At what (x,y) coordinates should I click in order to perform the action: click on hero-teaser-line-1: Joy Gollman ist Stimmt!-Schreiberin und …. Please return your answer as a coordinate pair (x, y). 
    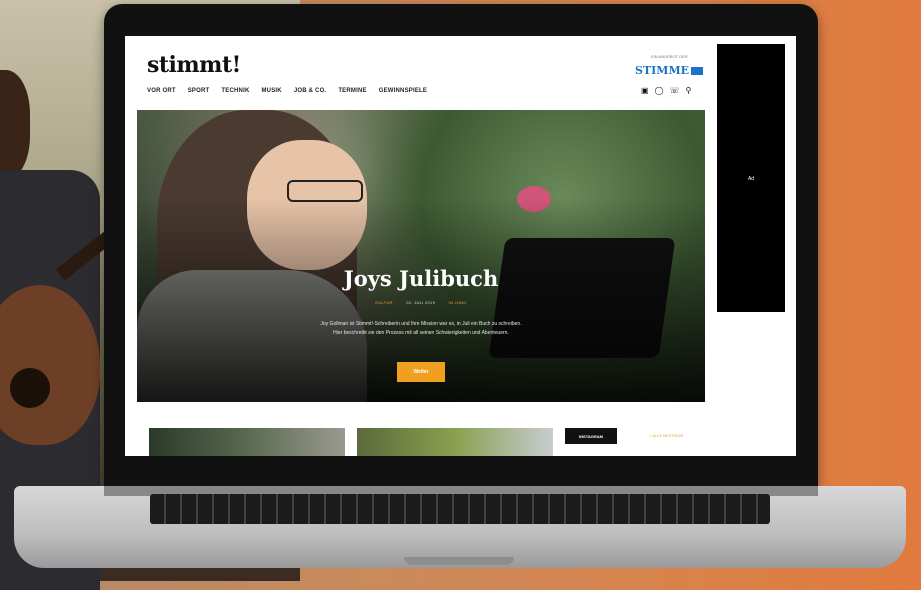
    Looking at the image, I should click on (421, 324).